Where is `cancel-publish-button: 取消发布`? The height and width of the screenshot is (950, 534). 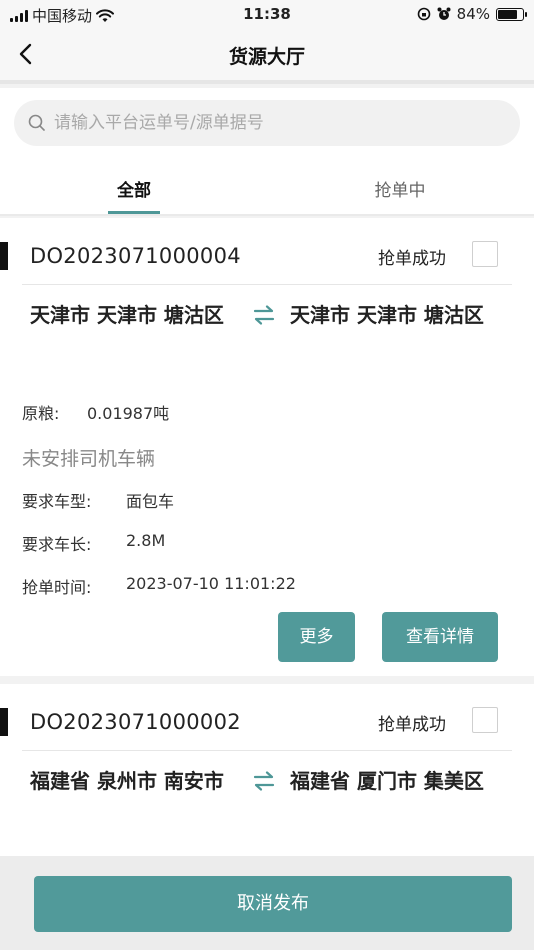 cancel-publish-button: 取消发布 is located at coordinates (273, 904).